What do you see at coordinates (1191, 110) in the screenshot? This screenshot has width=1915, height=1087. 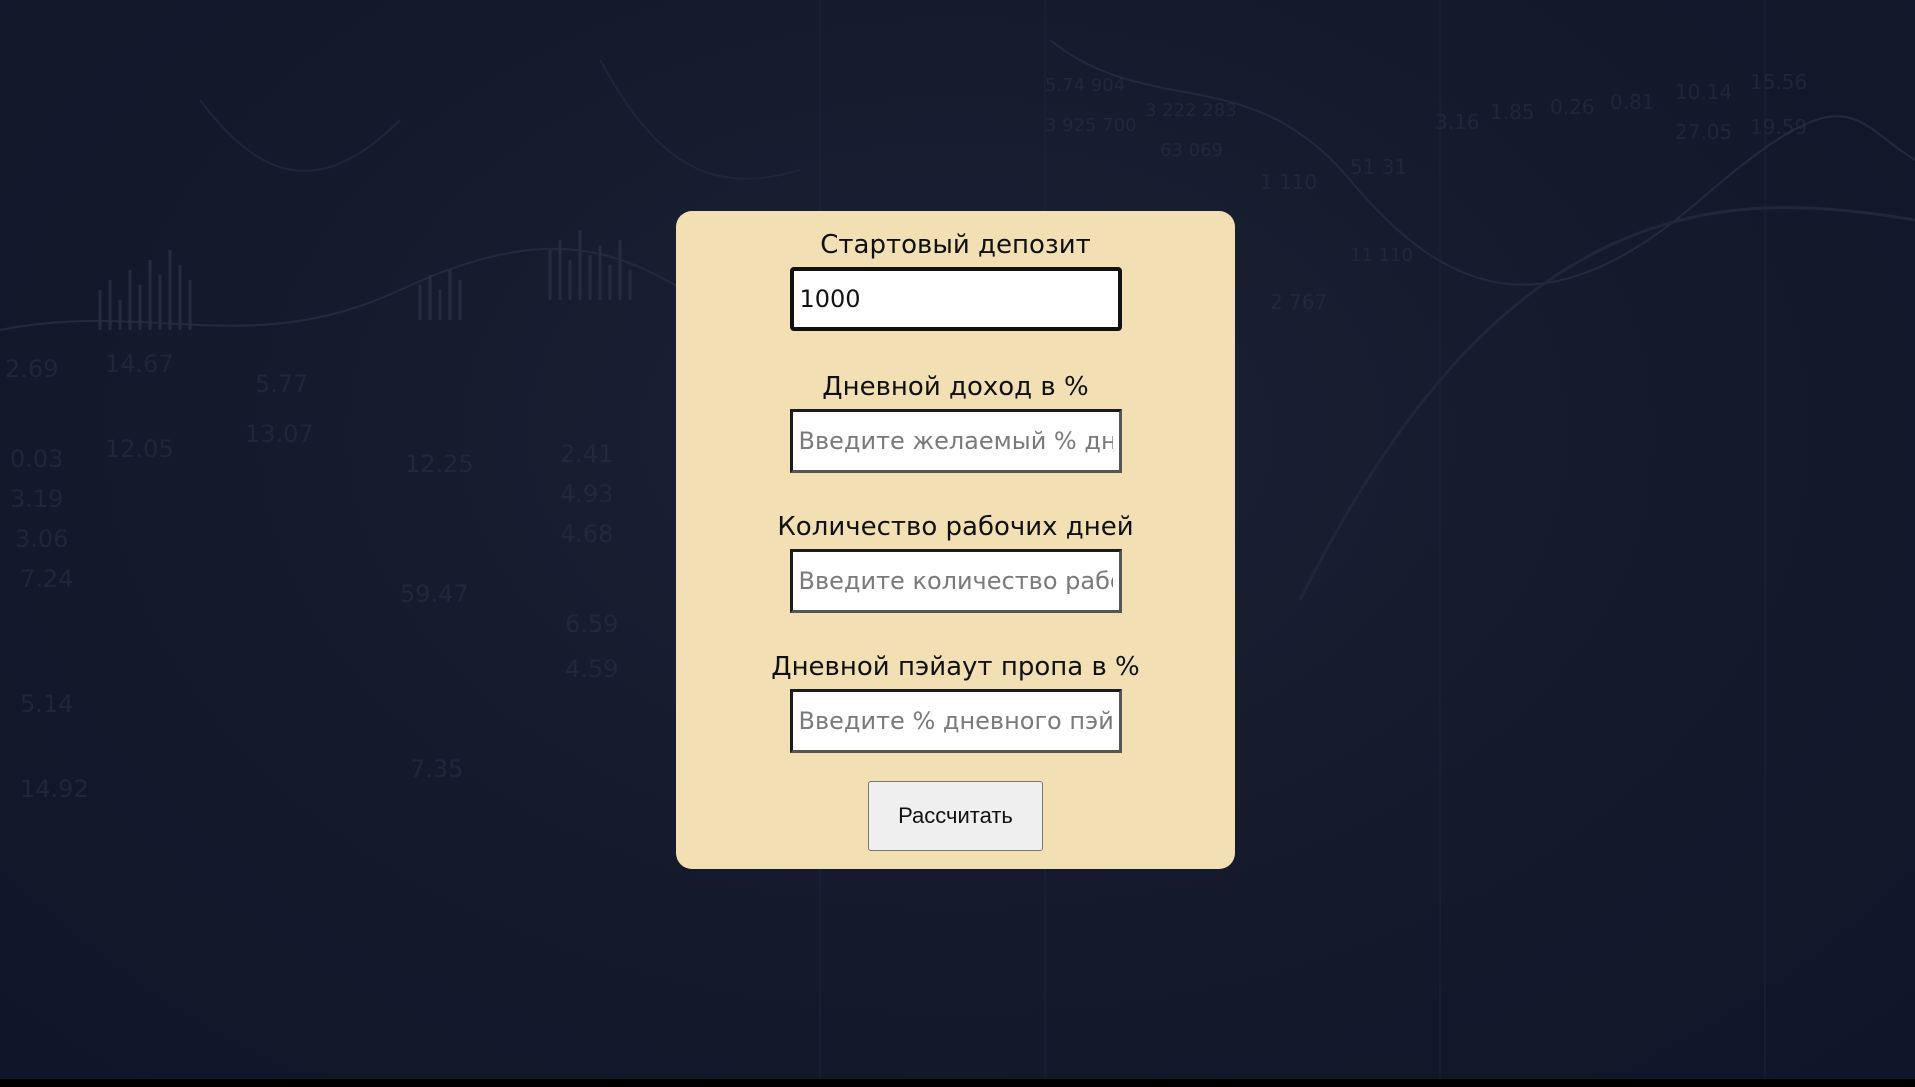 I see `bg-number: 3 222 283` at bounding box center [1191, 110].